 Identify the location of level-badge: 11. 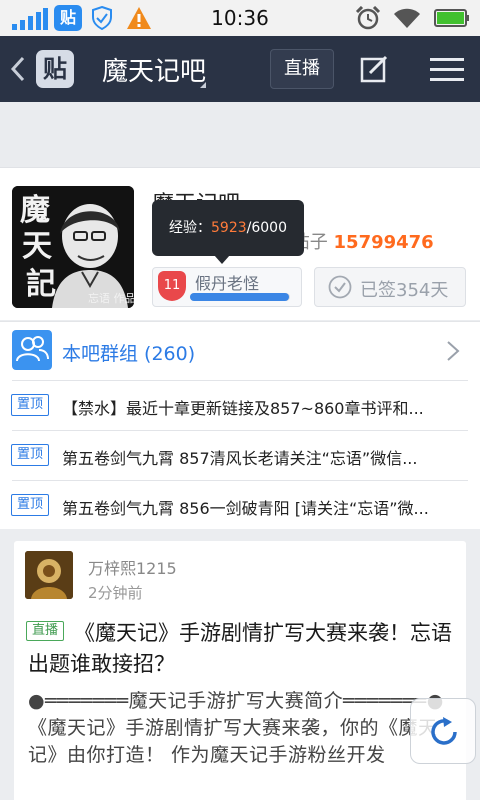
(172, 286).